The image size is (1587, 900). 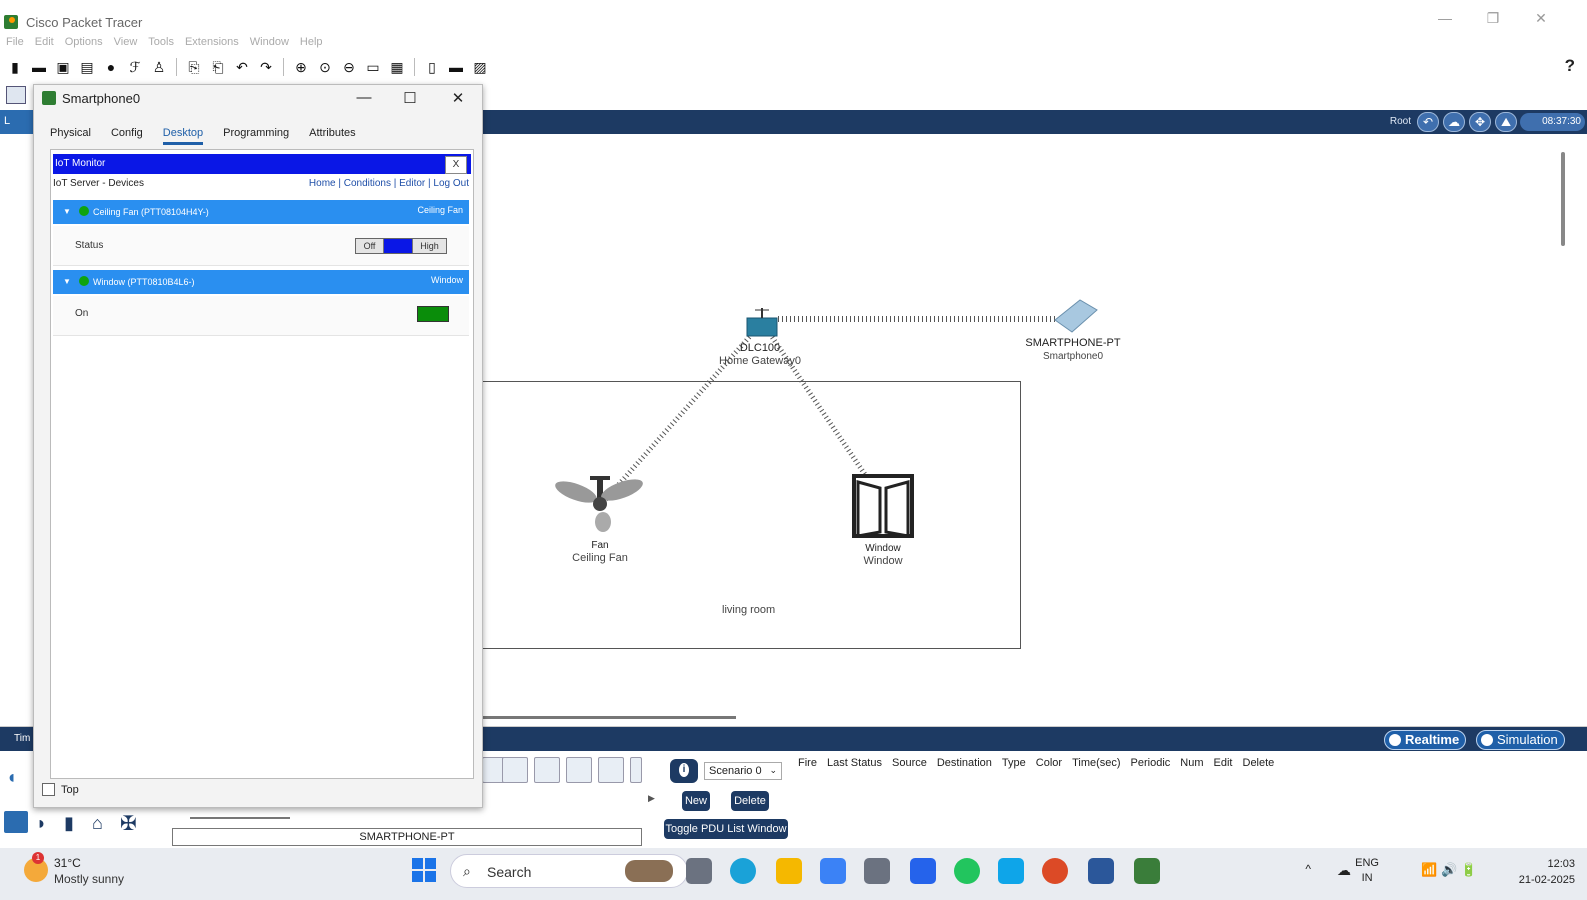 What do you see at coordinates (261, 282) in the screenshot?
I see `device-row-window: ▼ Window (PTT0810B4L6-) Window` at bounding box center [261, 282].